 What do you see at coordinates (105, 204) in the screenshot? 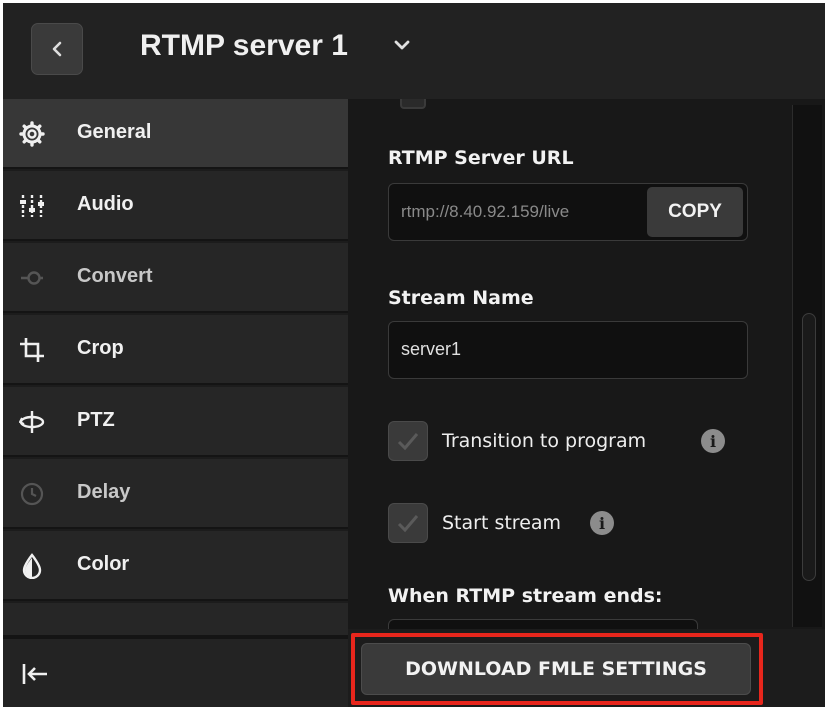
I see `sidebar-item-label: Audio` at bounding box center [105, 204].